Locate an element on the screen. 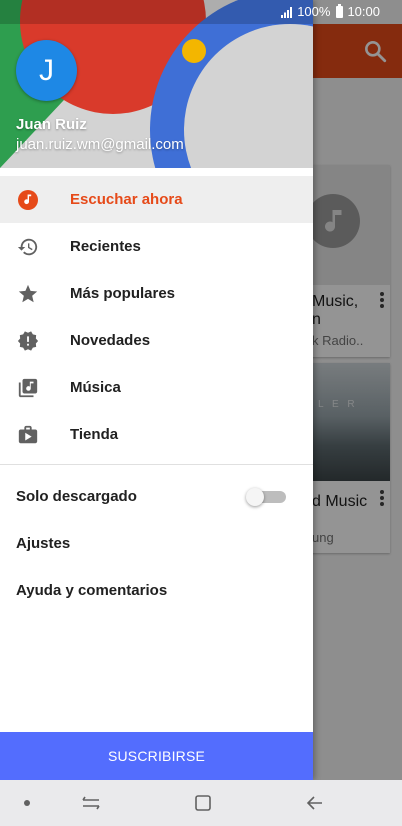 This screenshot has width=402, height=826. nav-label: Más populares is located at coordinates (123, 293).